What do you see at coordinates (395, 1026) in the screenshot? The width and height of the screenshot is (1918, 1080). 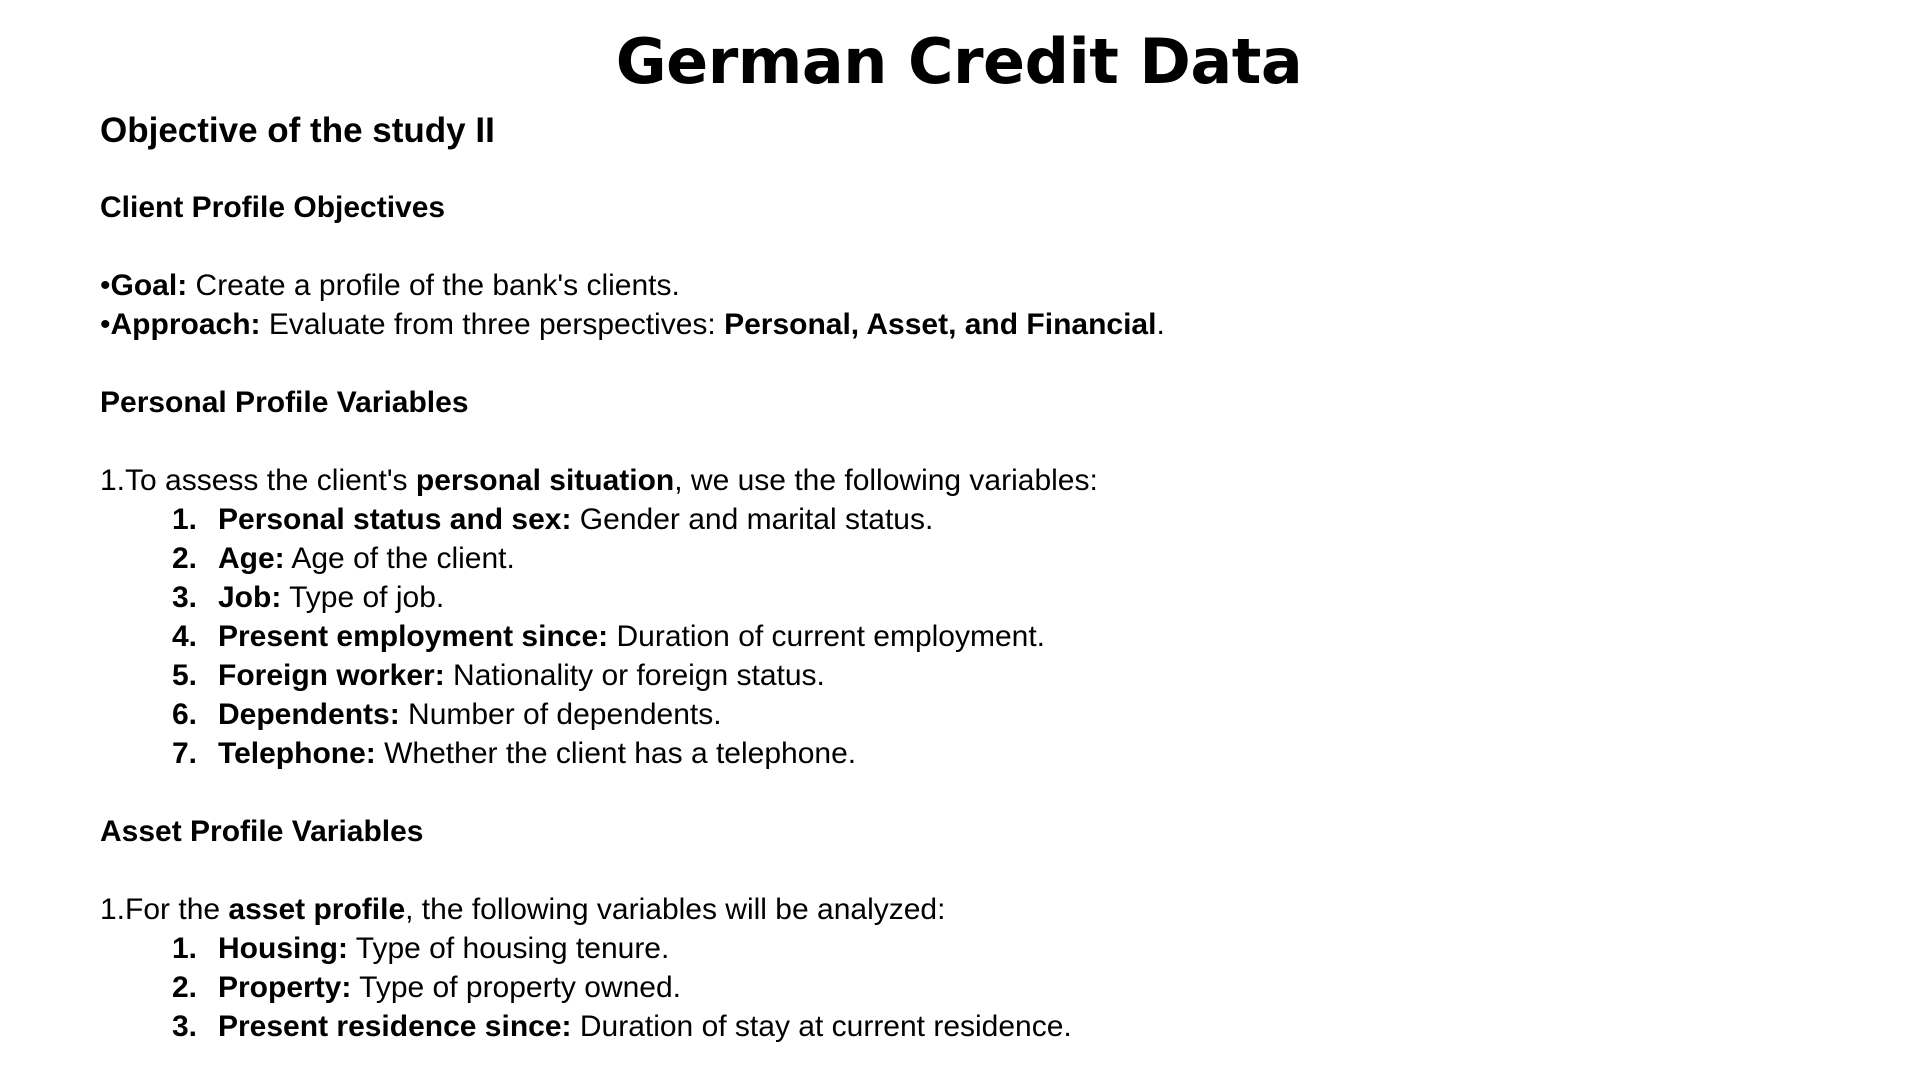 I see `variable-label: Present residence since:` at bounding box center [395, 1026].